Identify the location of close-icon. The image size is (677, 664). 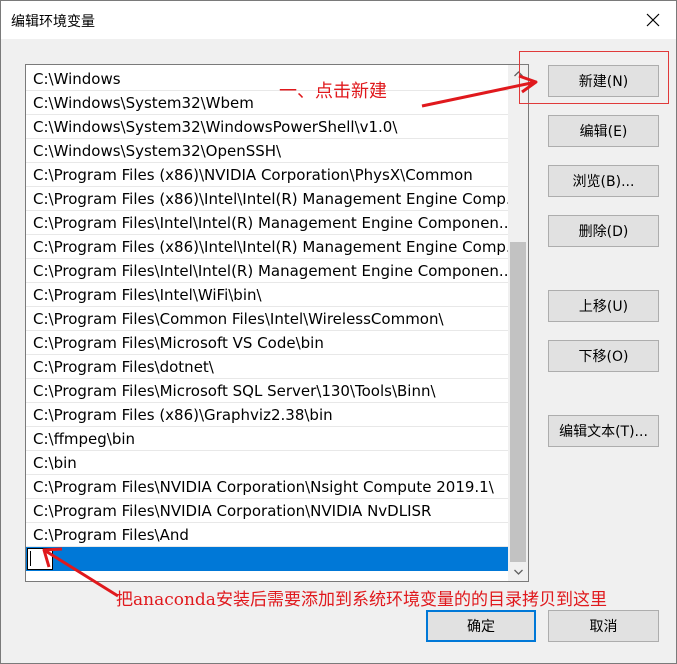
(653, 20).